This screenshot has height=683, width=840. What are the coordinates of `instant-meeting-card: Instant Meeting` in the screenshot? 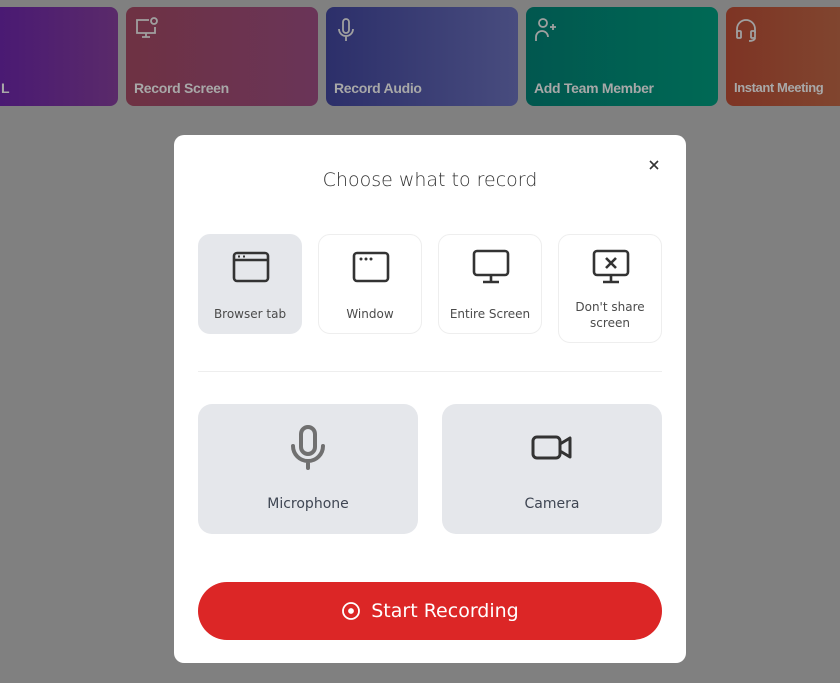 It's located at (783, 56).